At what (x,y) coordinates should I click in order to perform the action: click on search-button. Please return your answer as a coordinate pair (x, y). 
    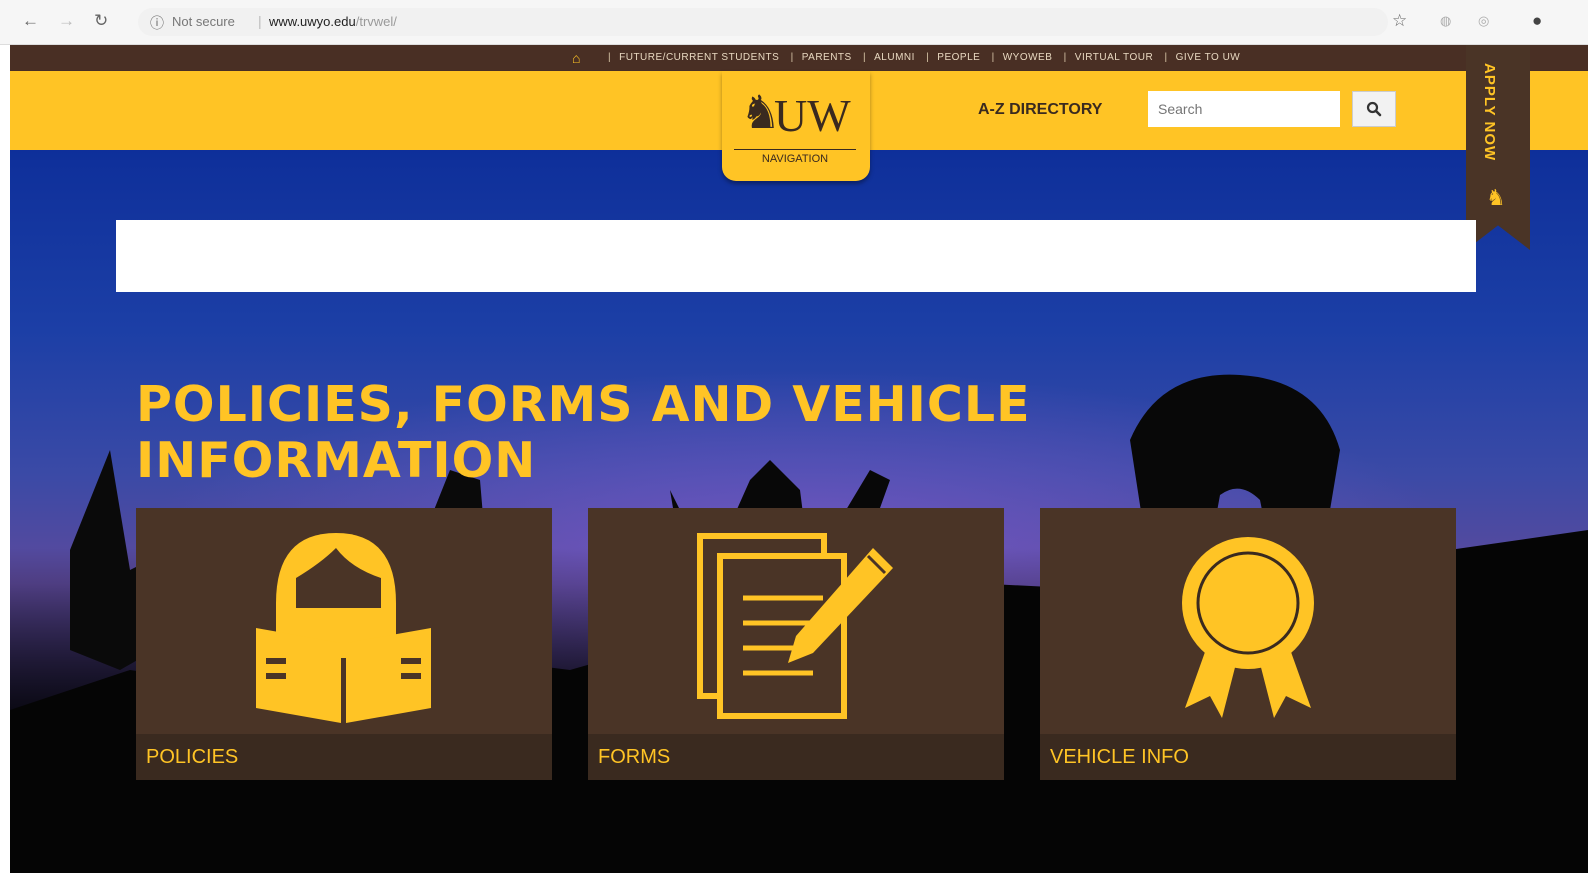
    Looking at the image, I should click on (1374, 109).